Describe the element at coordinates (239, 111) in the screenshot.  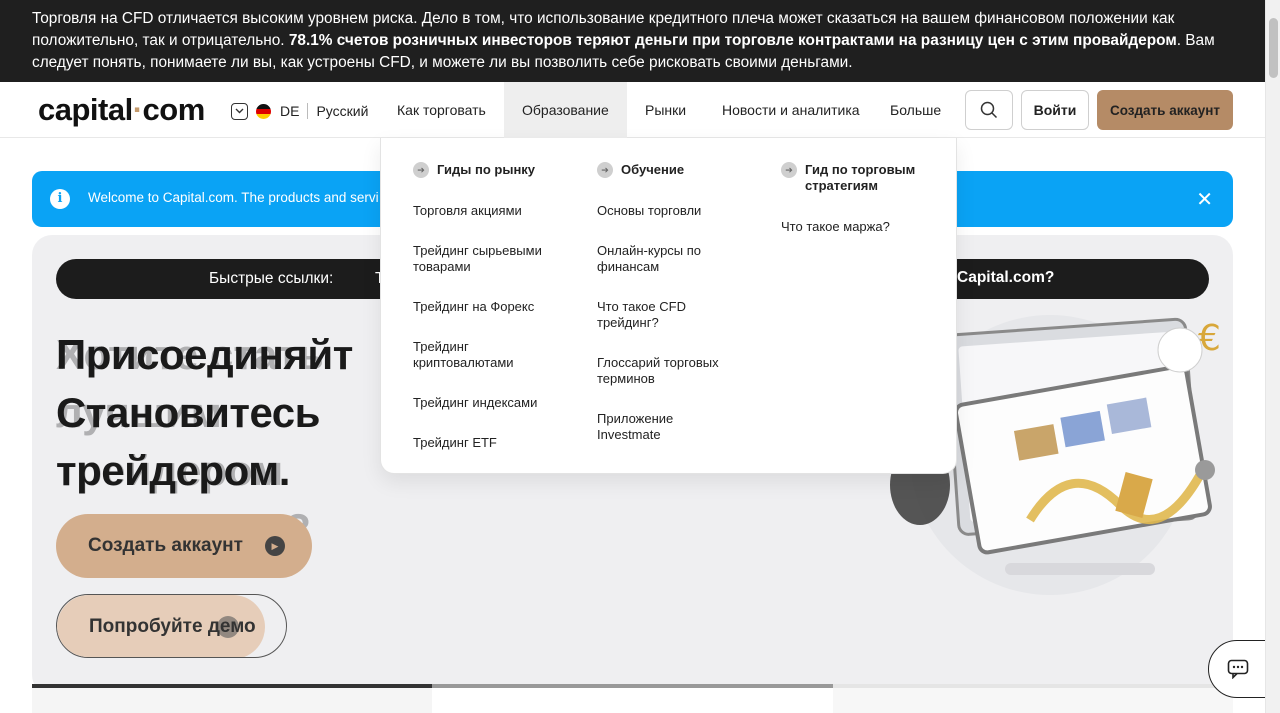
I see `chevron-down-icon` at that location.